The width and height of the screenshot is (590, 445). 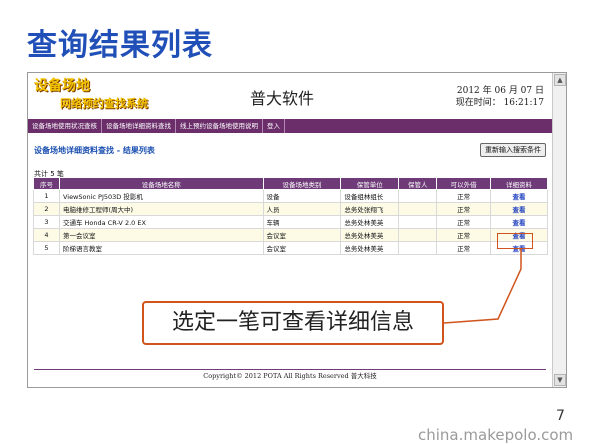 I want to click on vertical-scrollbar: ▲ ▼, so click(x=559, y=230).